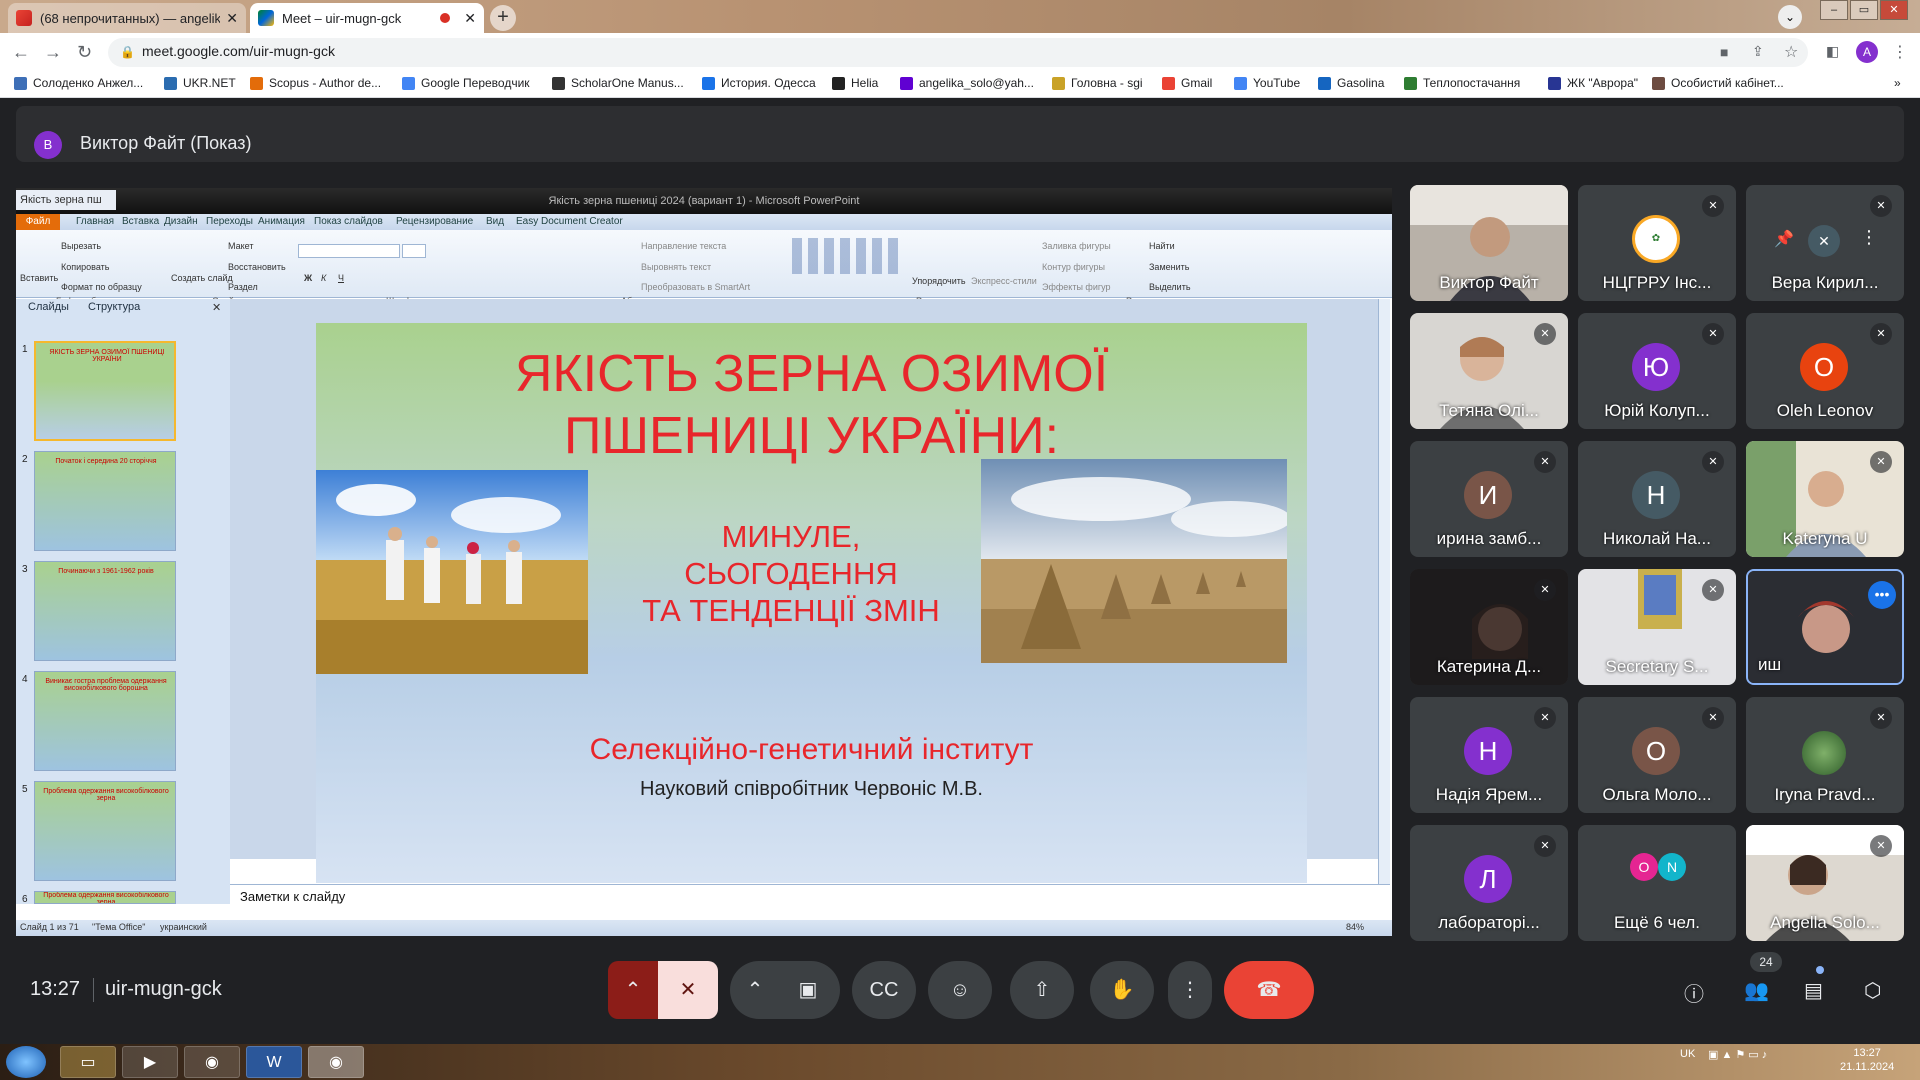  What do you see at coordinates (341, 278) in the screenshot?
I see `pp-underline-button: Ч` at bounding box center [341, 278].